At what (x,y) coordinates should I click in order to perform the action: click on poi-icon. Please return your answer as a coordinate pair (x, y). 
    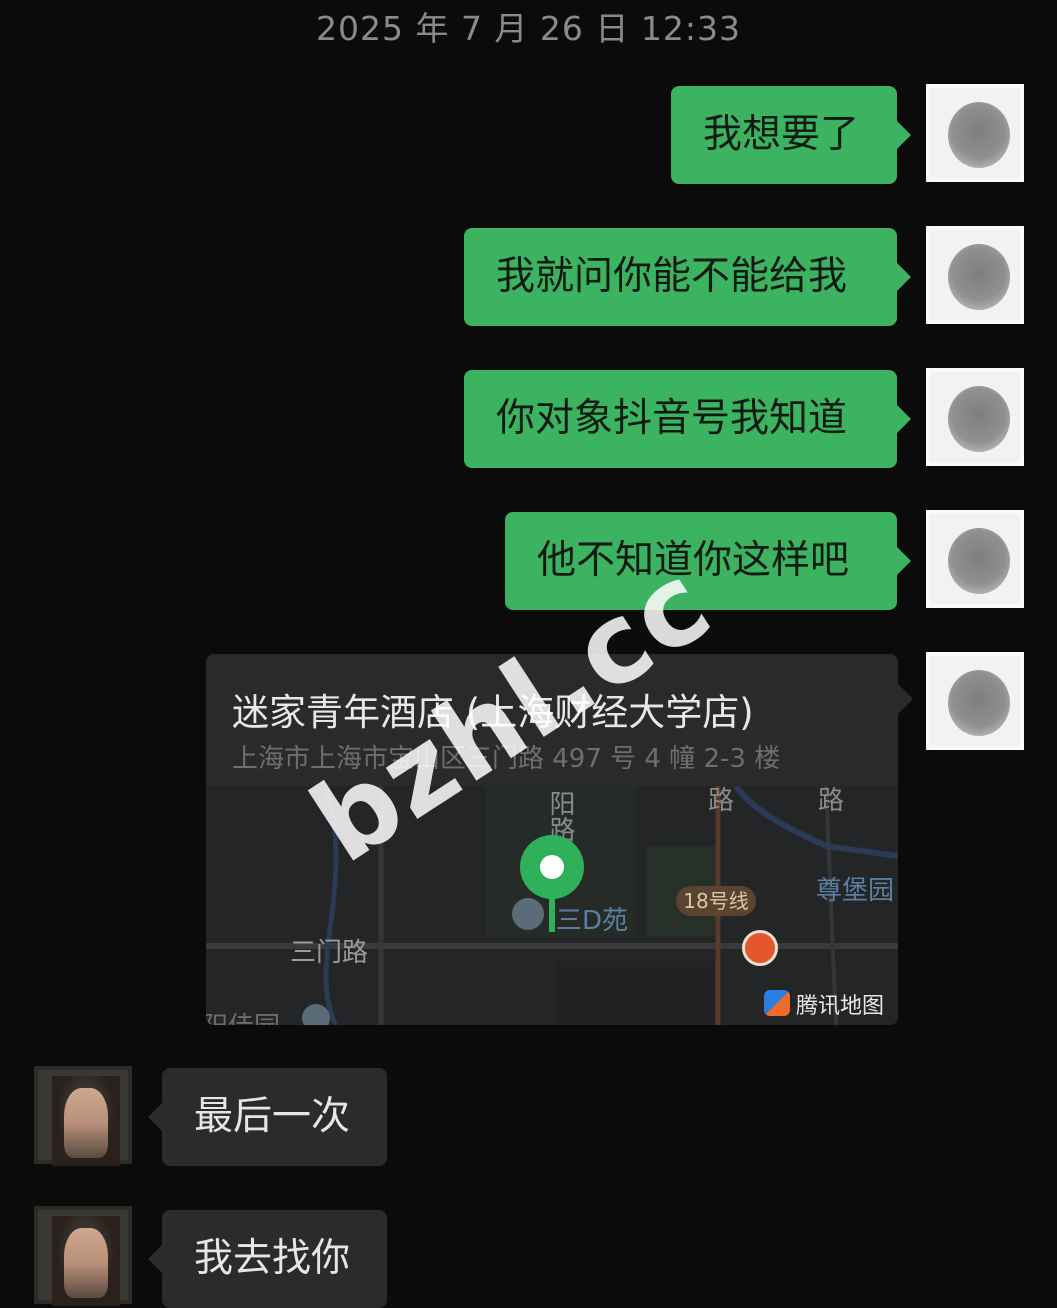
    Looking at the image, I should click on (316, 1014).